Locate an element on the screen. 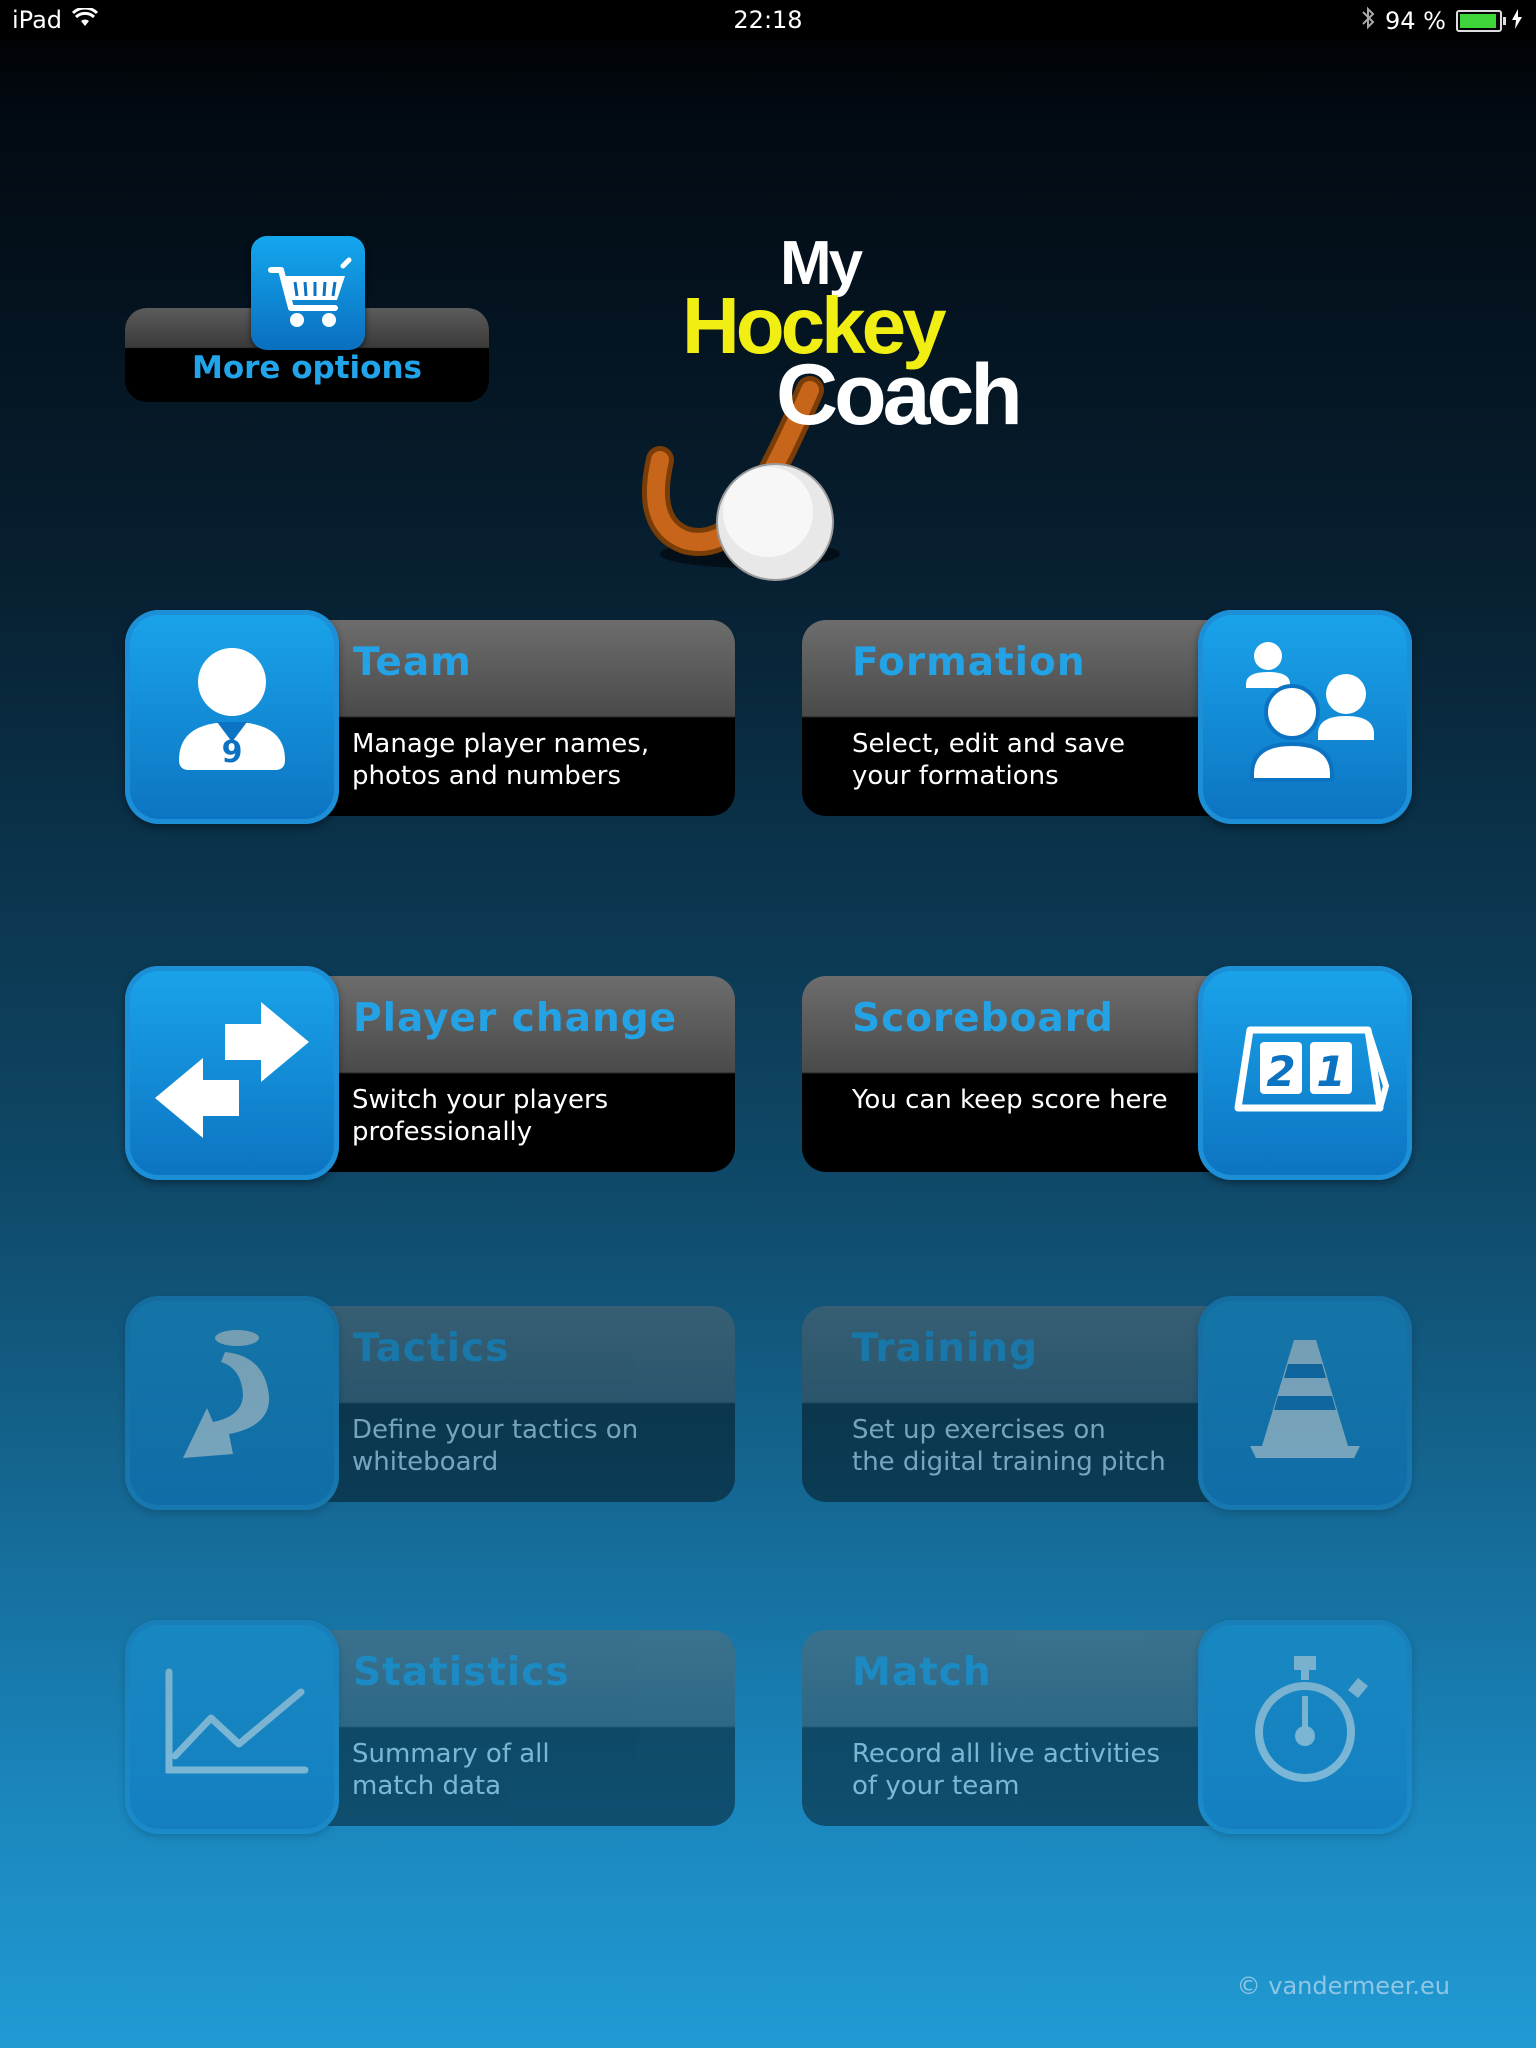 The width and height of the screenshot is (1536, 2048). status-time: 22:18 is located at coordinates (768, 20).